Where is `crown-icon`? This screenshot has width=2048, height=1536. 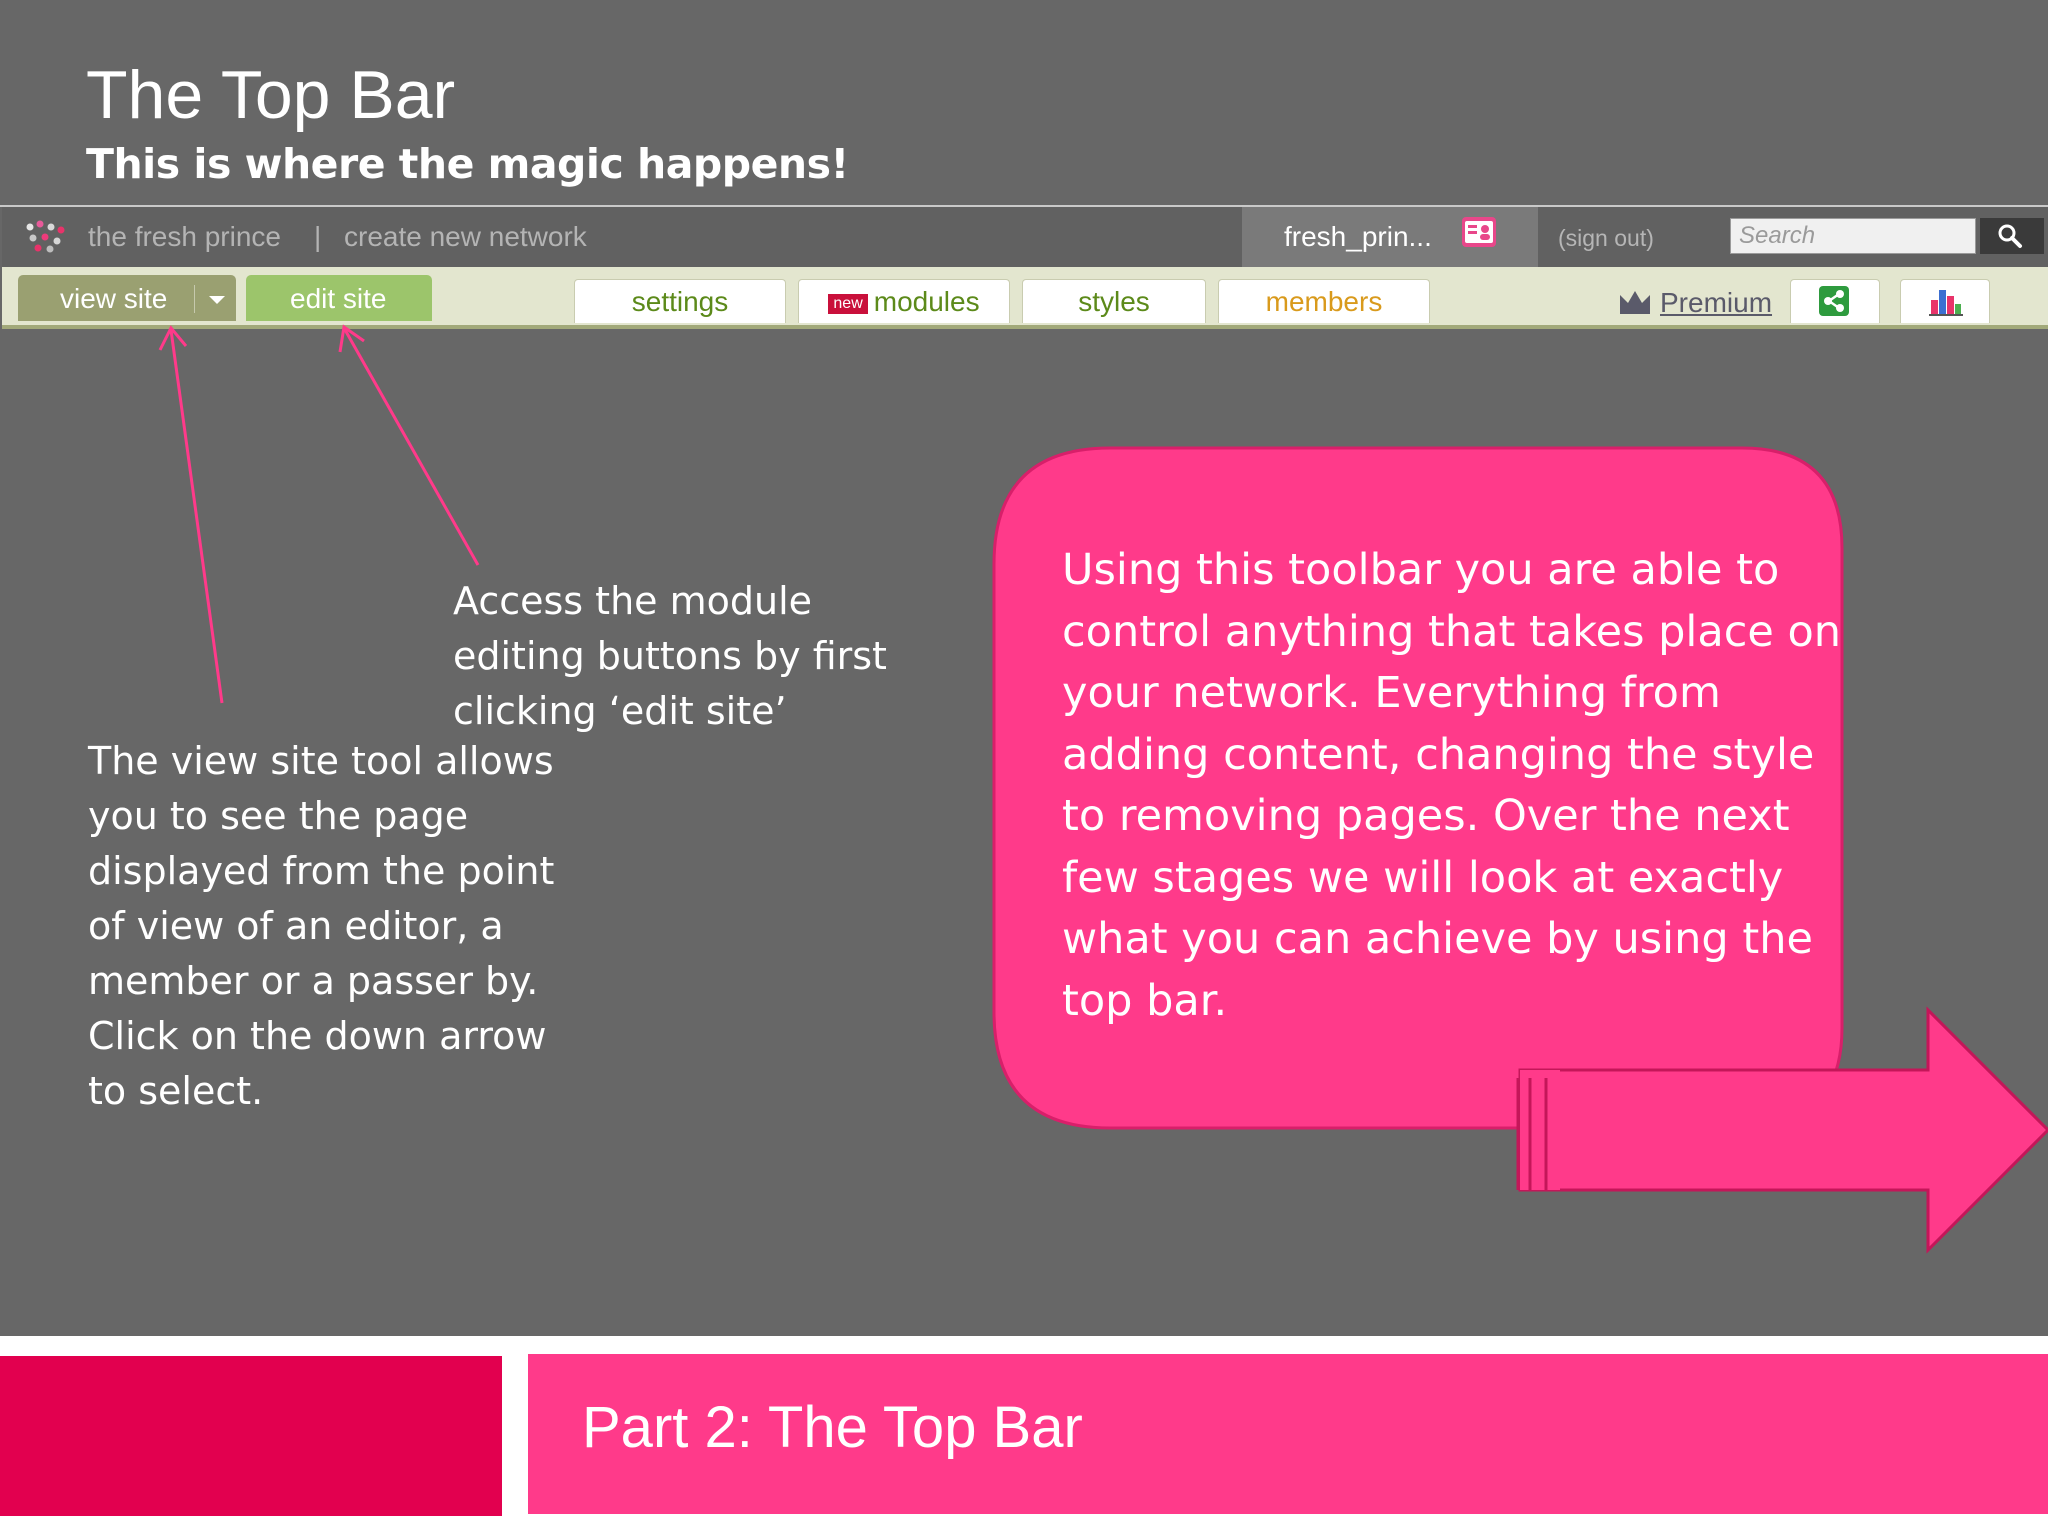 crown-icon is located at coordinates (1635, 302).